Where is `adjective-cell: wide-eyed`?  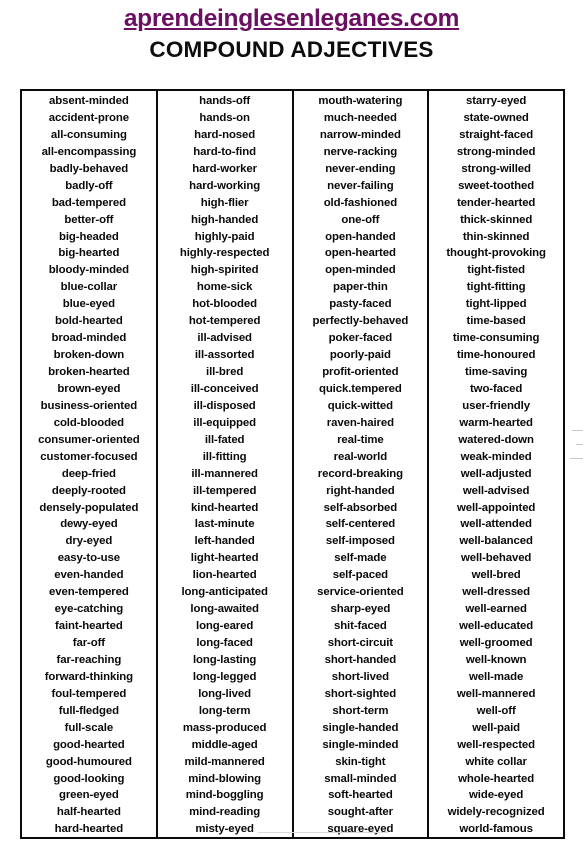
adjective-cell: wide-eyed is located at coordinates (496, 795).